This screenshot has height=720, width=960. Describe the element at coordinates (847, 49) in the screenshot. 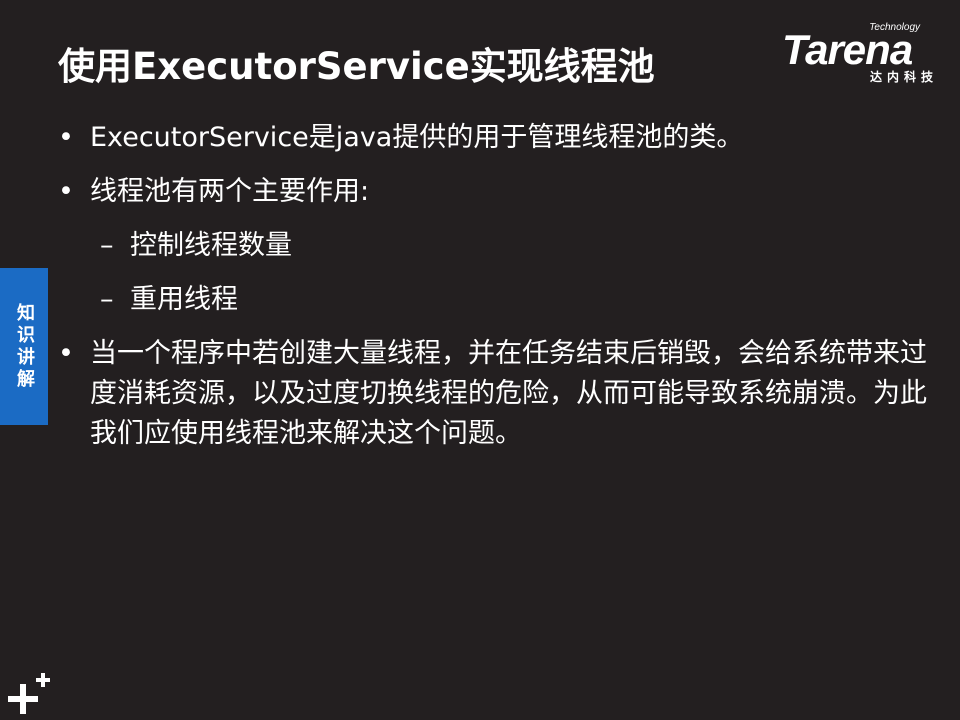

I see `logo-wordmark: Tarena` at that location.